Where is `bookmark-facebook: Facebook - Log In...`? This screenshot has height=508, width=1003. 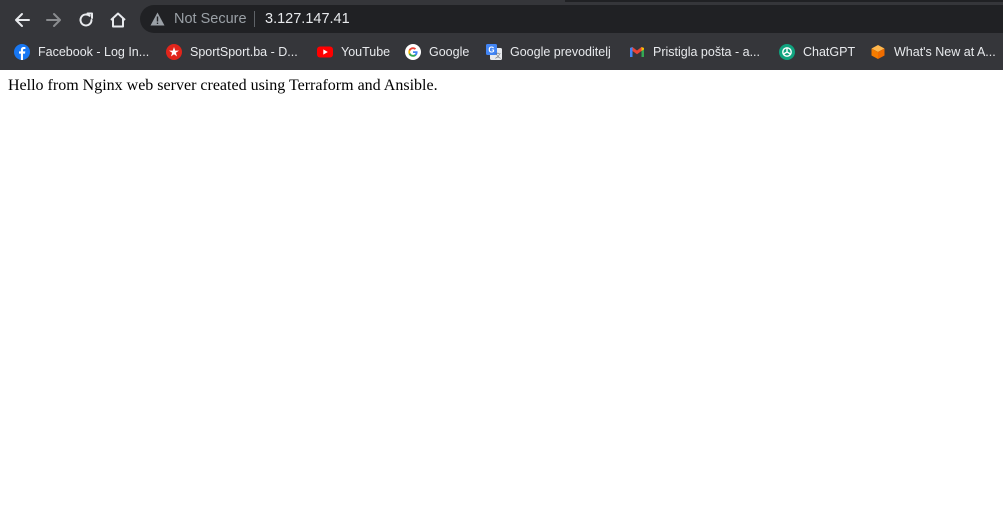
bookmark-facebook: Facebook - Log In... is located at coordinates (81, 52).